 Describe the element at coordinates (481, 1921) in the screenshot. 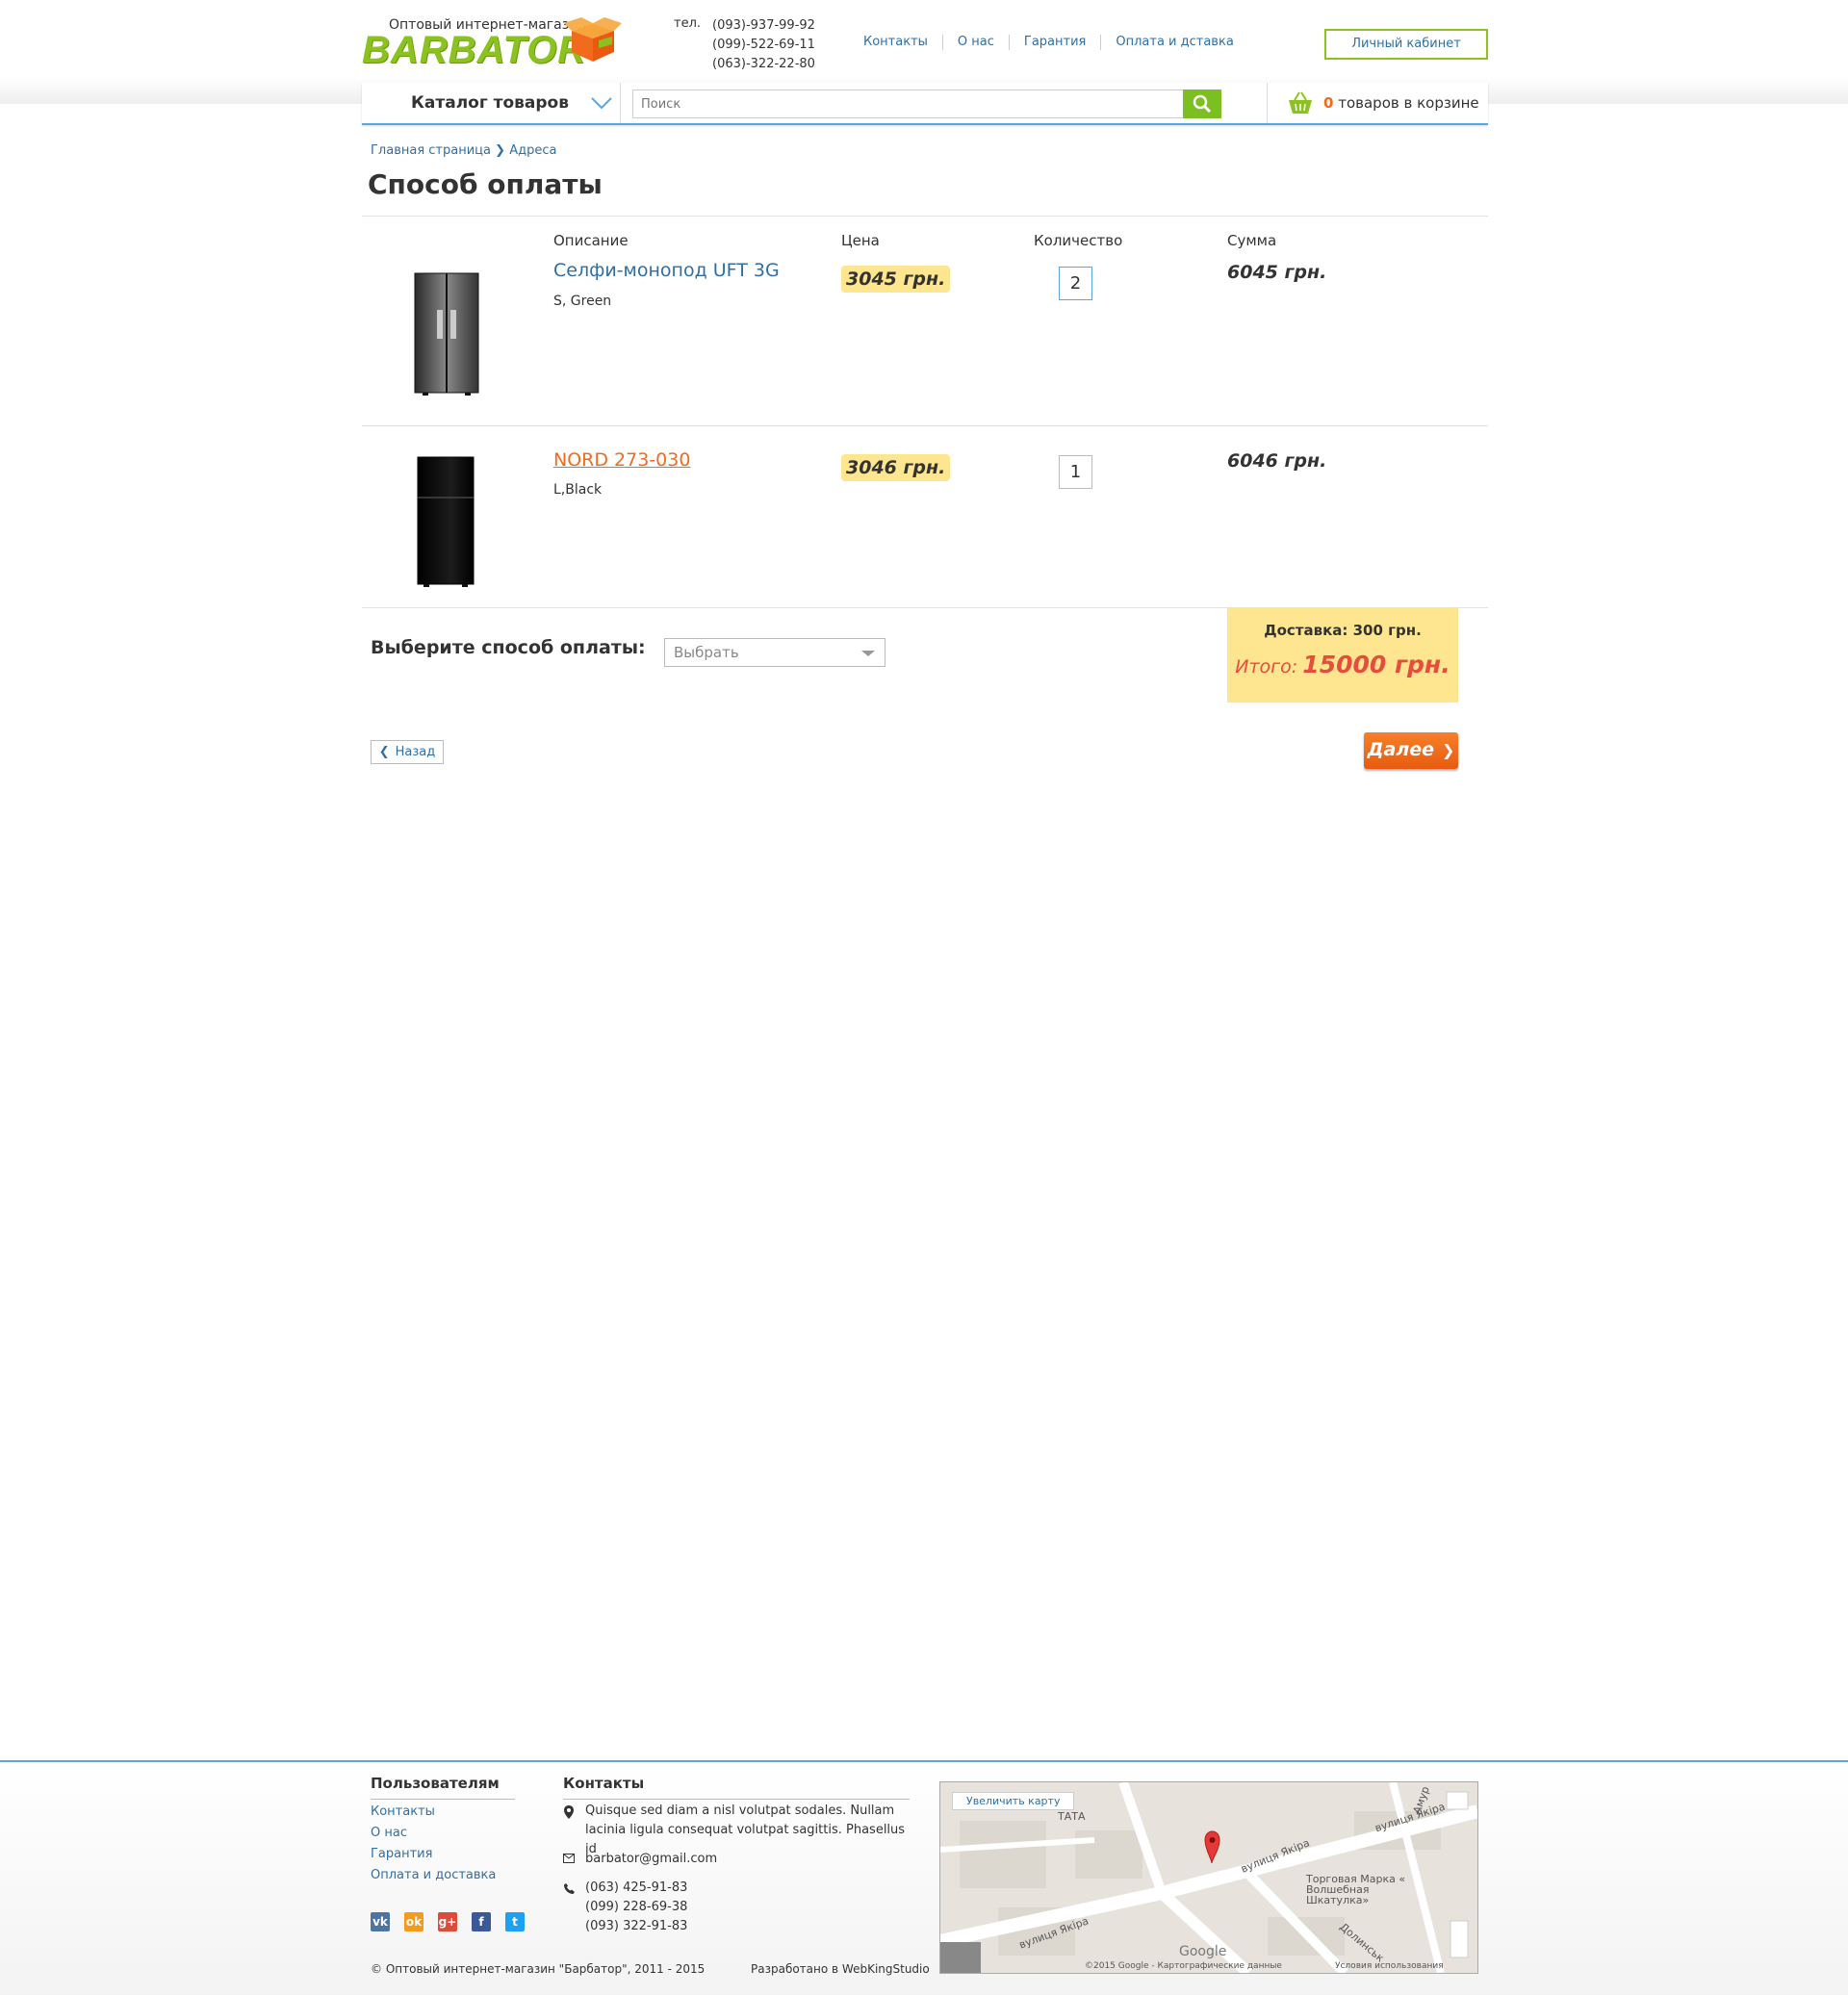

I see `facebook-icon: f` at that location.